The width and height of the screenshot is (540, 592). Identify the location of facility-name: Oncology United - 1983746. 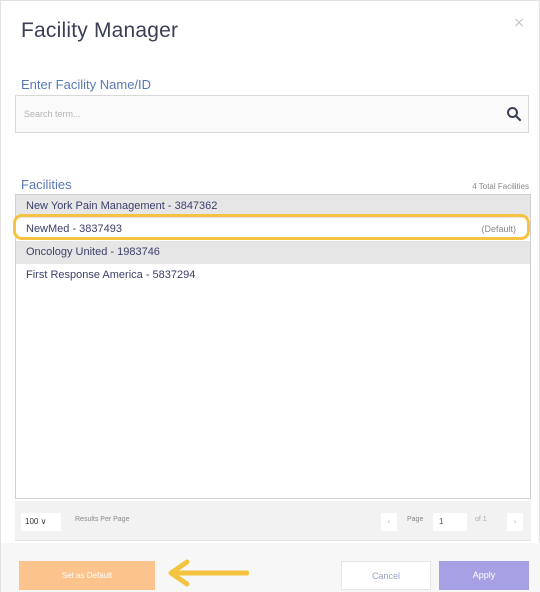
(93, 252).